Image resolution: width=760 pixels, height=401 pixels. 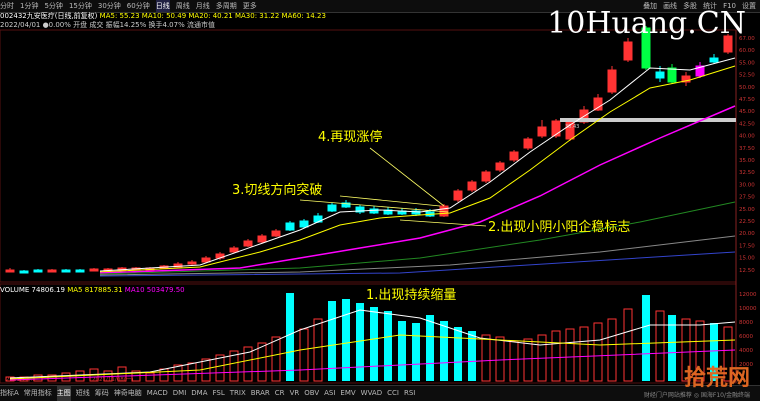 I want to click on indicator-tab-18: CCI, so click(x=393, y=393).